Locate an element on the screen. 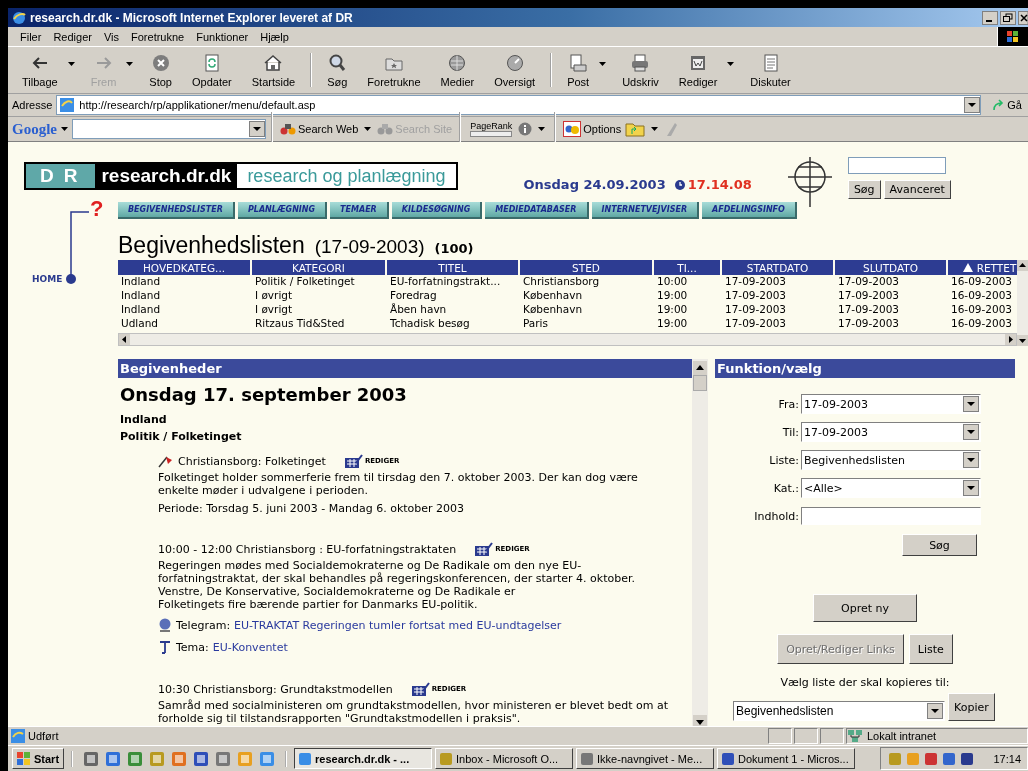 This screenshot has width=1028, height=771. toolbar-button: Tilbage is located at coordinates (40, 70).